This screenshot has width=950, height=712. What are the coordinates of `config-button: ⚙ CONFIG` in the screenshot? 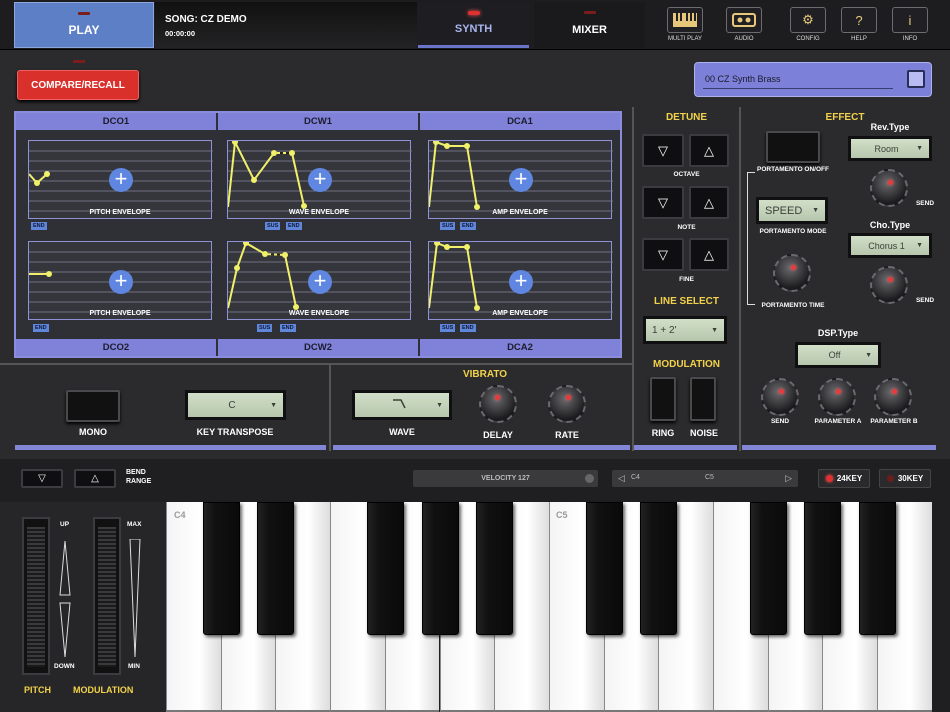 It's located at (808, 26).